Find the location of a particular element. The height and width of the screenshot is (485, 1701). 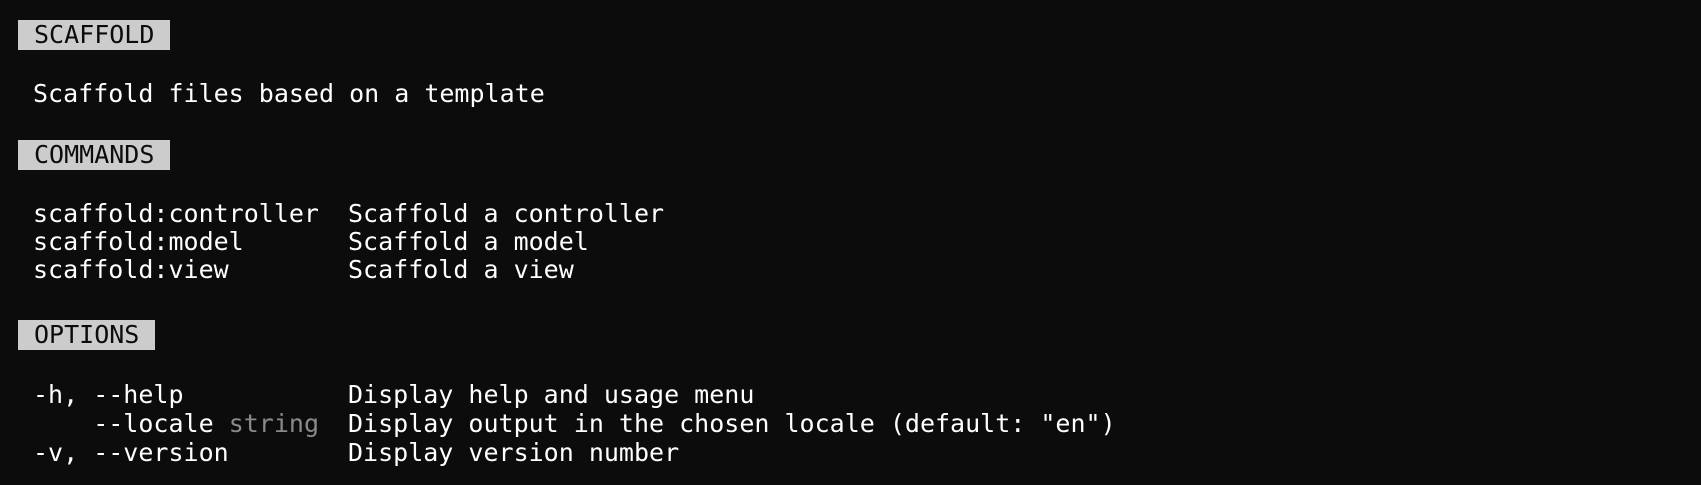

option-flag-text: -h, --help is located at coordinates (108, 394).